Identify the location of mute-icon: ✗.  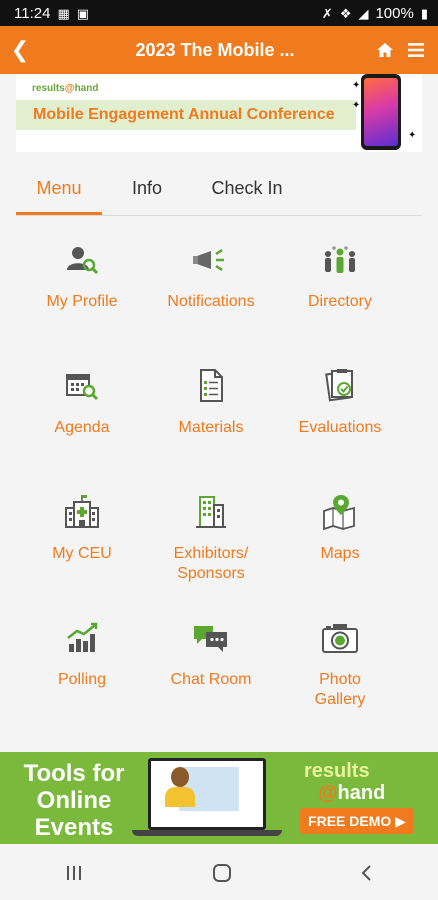
(327, 13).